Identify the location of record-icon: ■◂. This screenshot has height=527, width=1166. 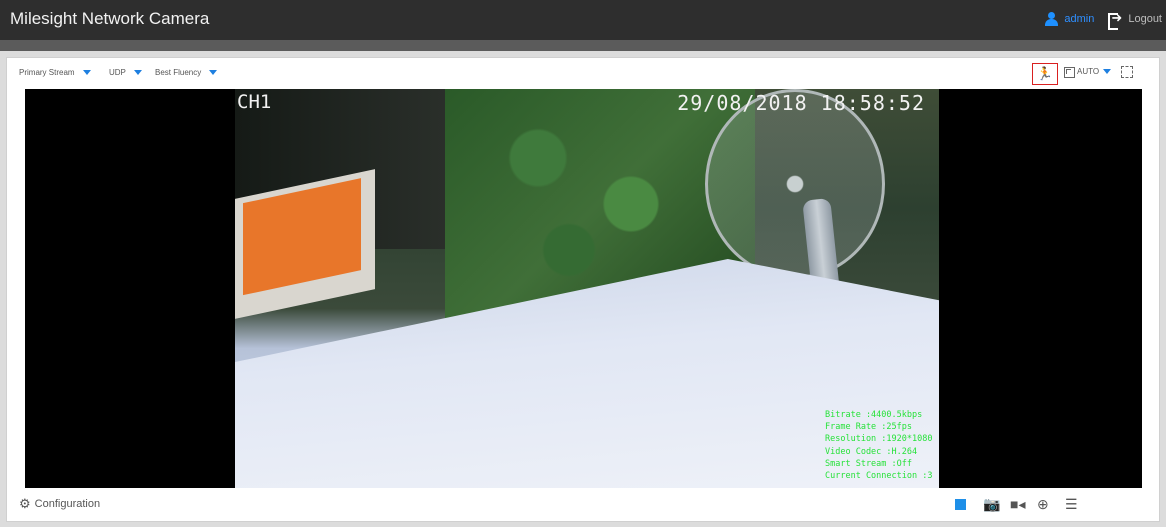
(1017, 504).